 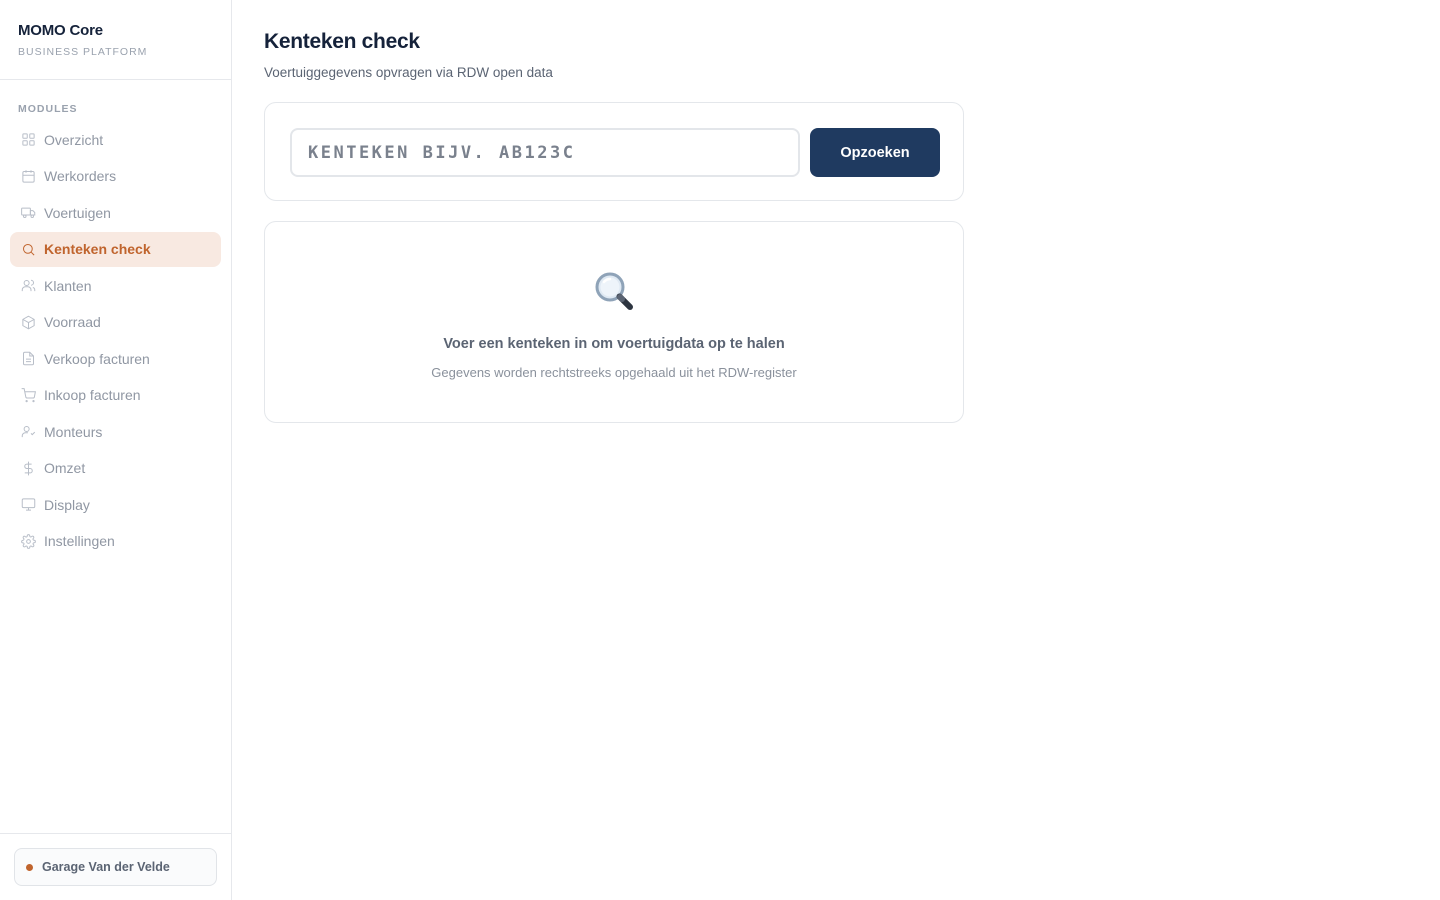 I want to click on sidebar-footer: Garage Van der Velde, so click(x=115, y=866).